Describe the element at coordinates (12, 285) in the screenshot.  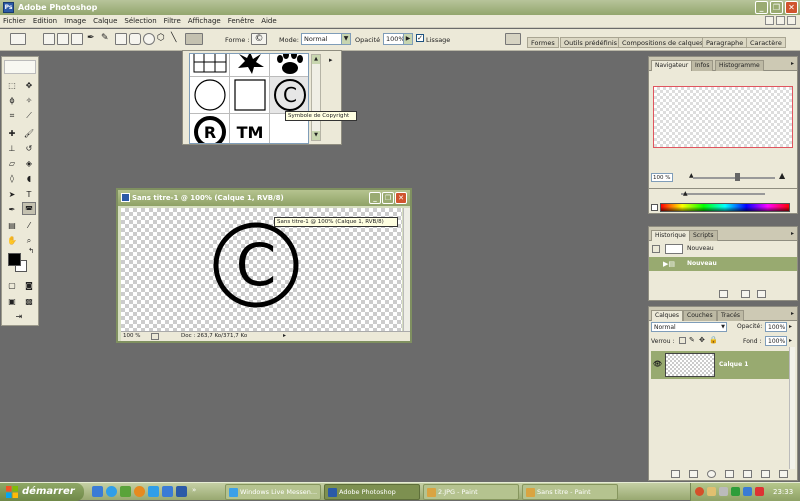
I see `standard-mode-icon: ▢` at that location.